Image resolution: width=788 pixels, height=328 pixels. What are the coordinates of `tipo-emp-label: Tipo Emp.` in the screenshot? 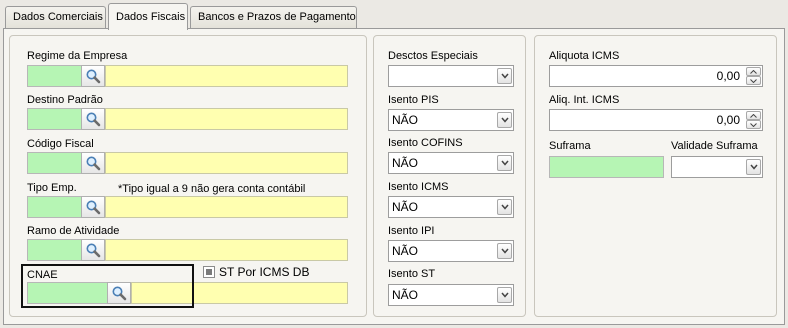 It's located at (52, 188).